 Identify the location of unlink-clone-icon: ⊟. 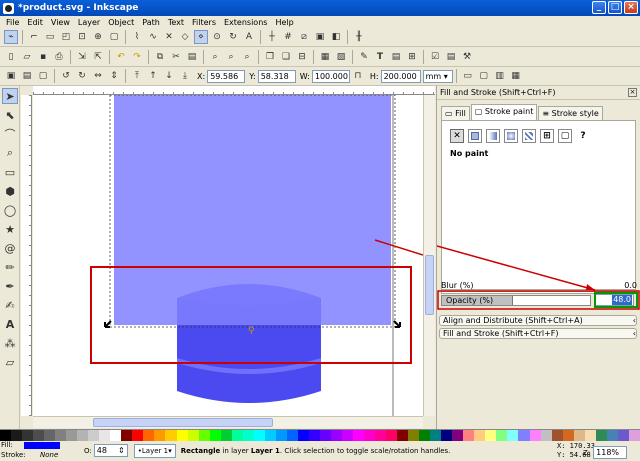
(302, 57).